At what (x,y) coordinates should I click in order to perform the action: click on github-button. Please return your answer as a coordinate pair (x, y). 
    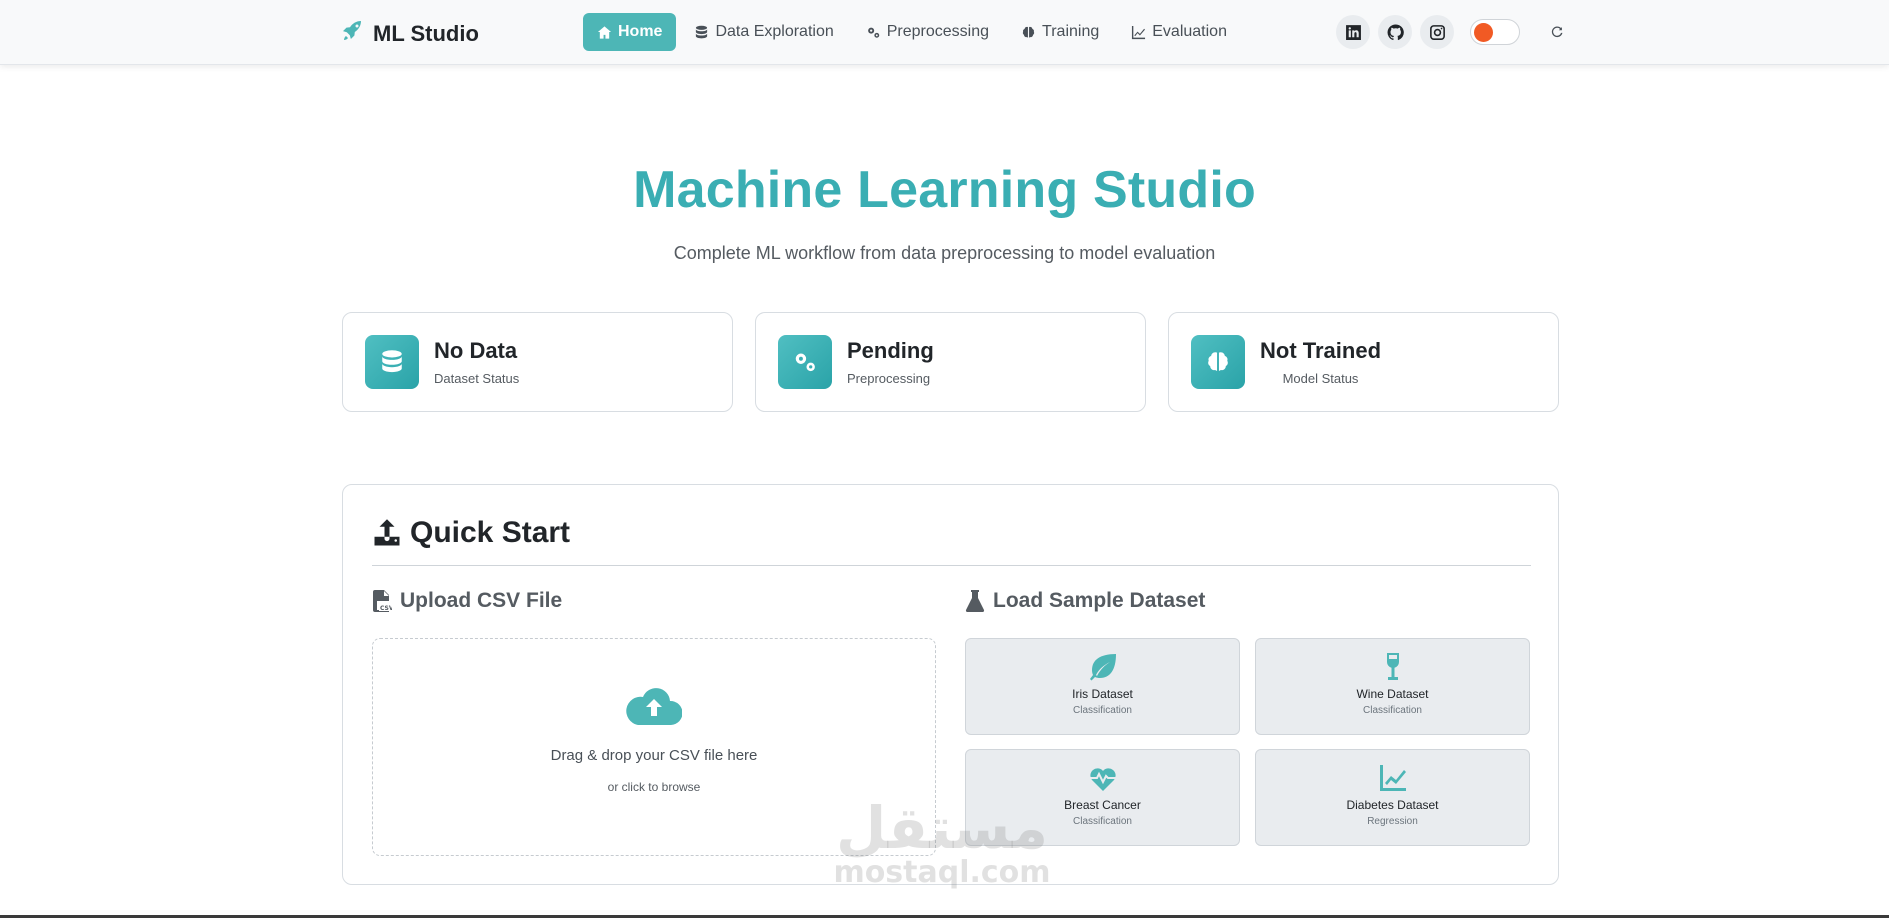
    Looking at the image, I should click on (1395, 32).